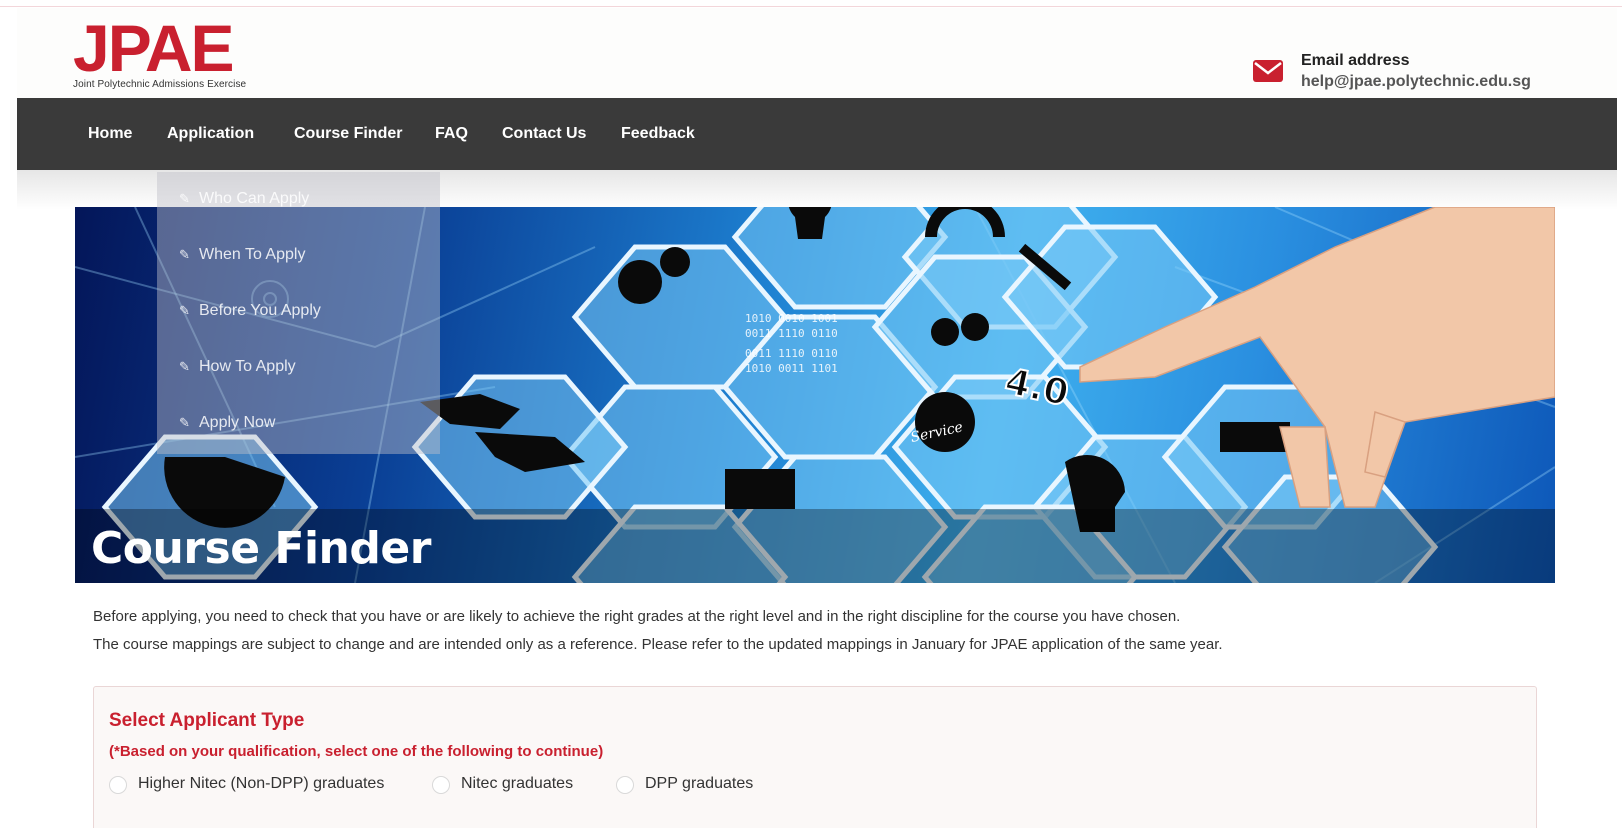  I want to click on menu-item-when-to-apply: ✎ When To Apply, so click(242, 255).